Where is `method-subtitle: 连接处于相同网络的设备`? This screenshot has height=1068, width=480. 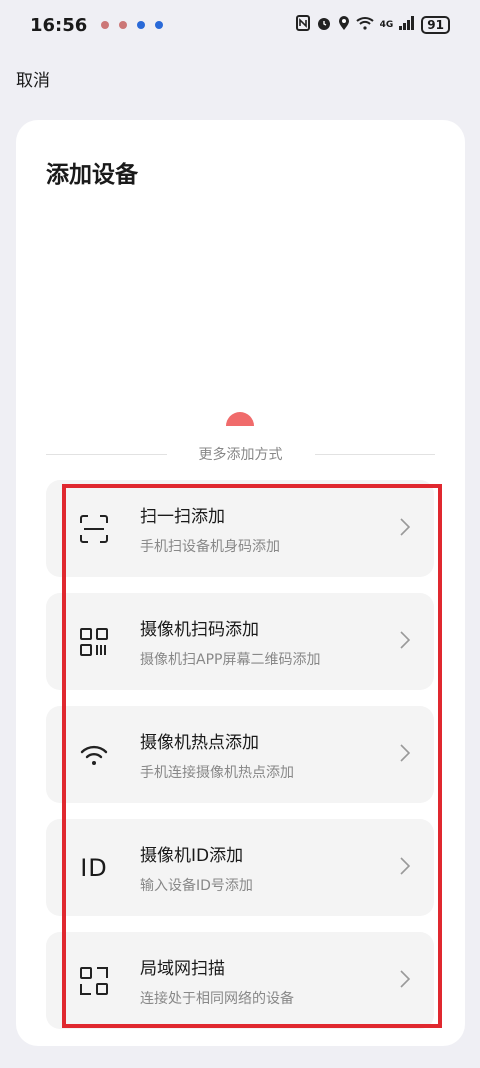 method-subtitle: 连接处于相同网络的设备 is located at coordinates (217, 998).